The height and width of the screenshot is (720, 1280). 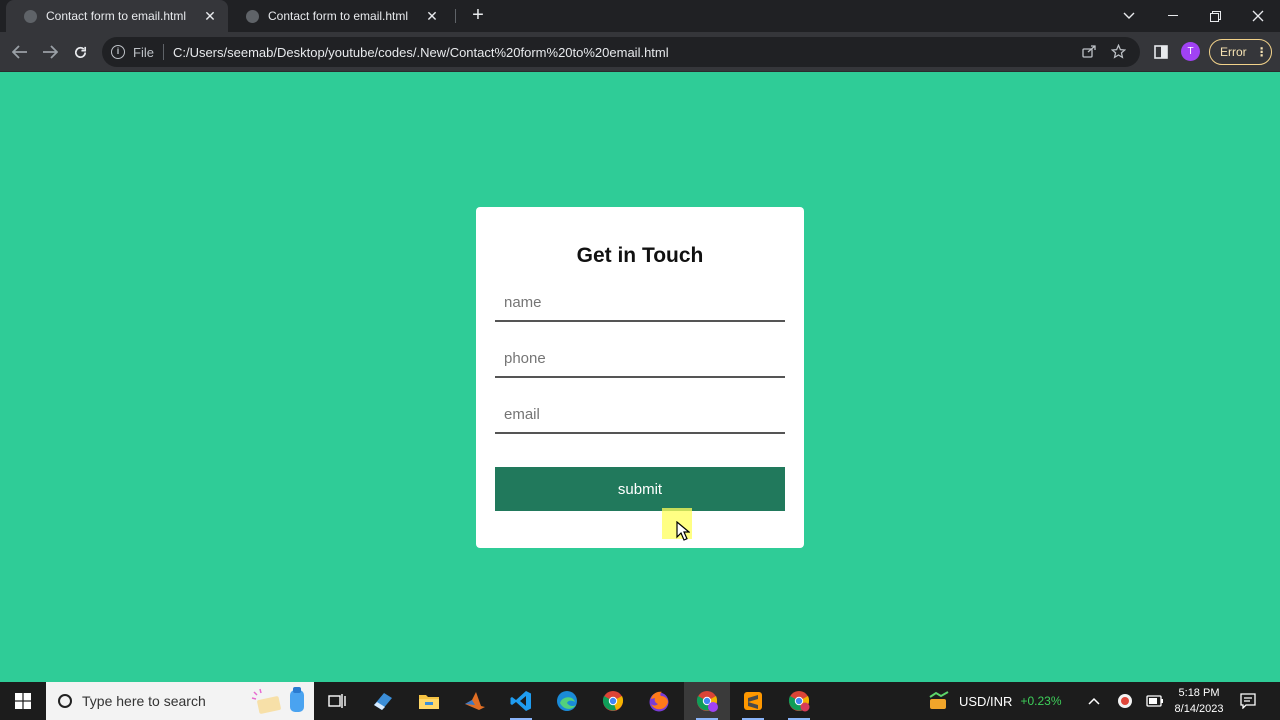 I want to click on profile-avatar: T, so click(x=1190, y=51).